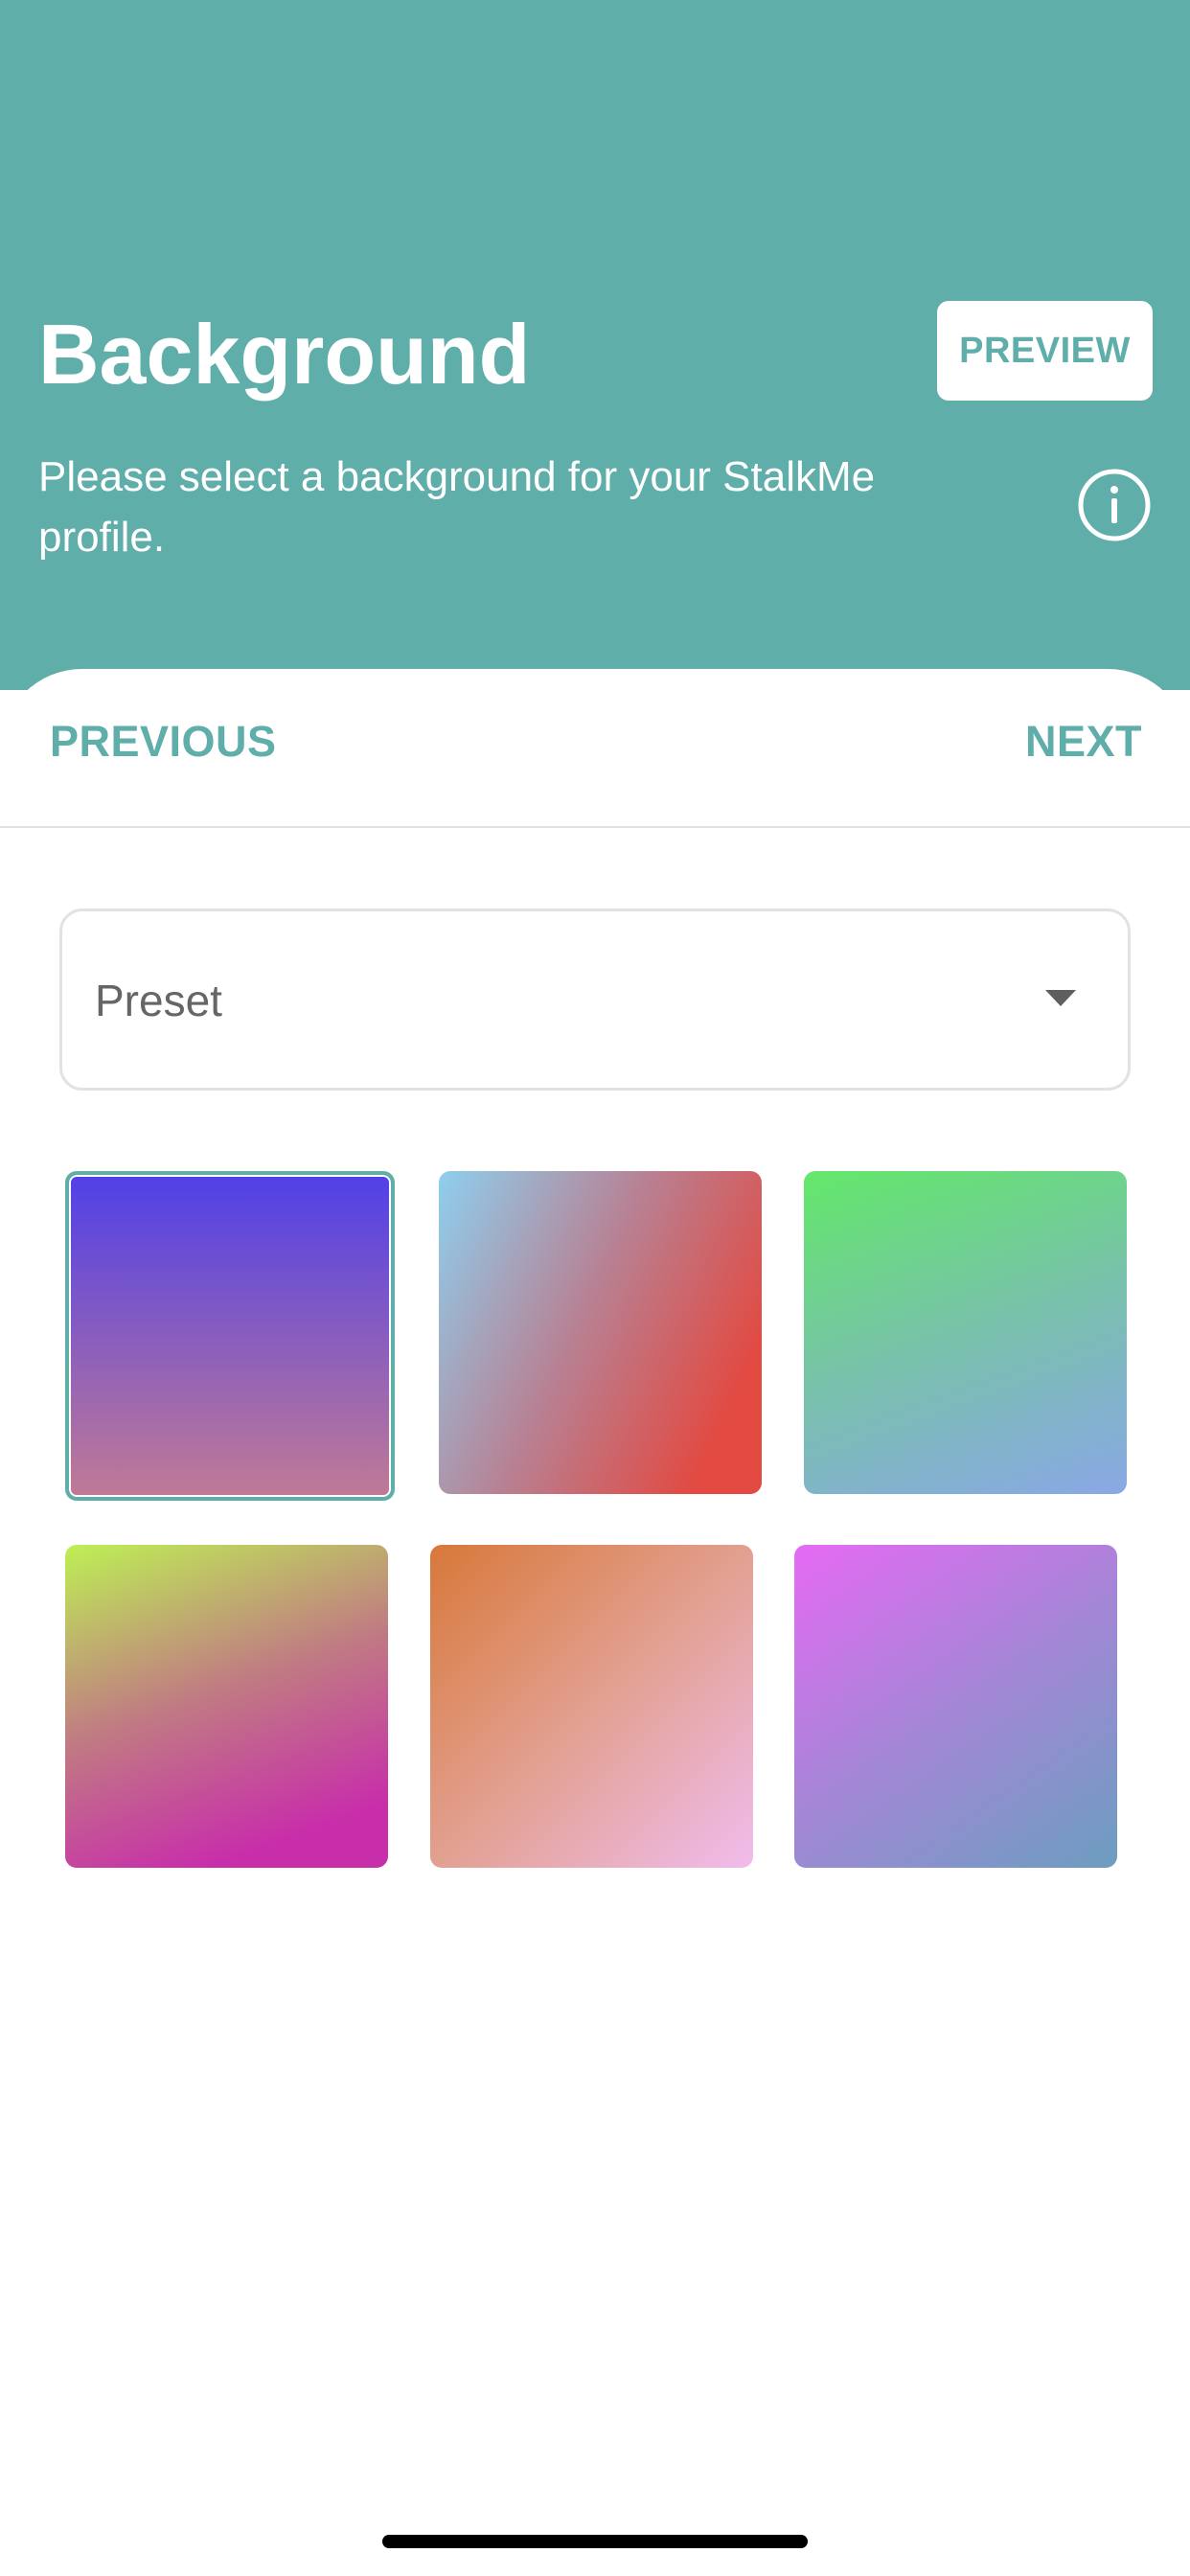 The width and height of the screenshot is (1190, 2576). I want to click on step-navigation: PREVIOUS NEXT, so click(595, 748).